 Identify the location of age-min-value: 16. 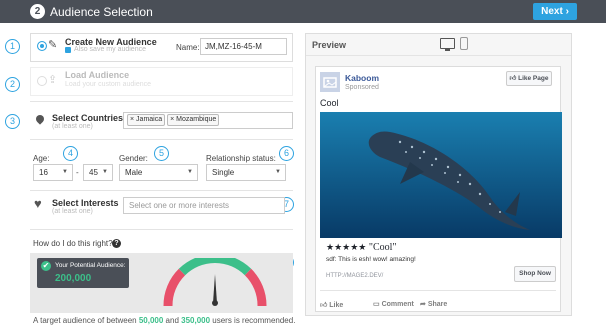
(43, 172).